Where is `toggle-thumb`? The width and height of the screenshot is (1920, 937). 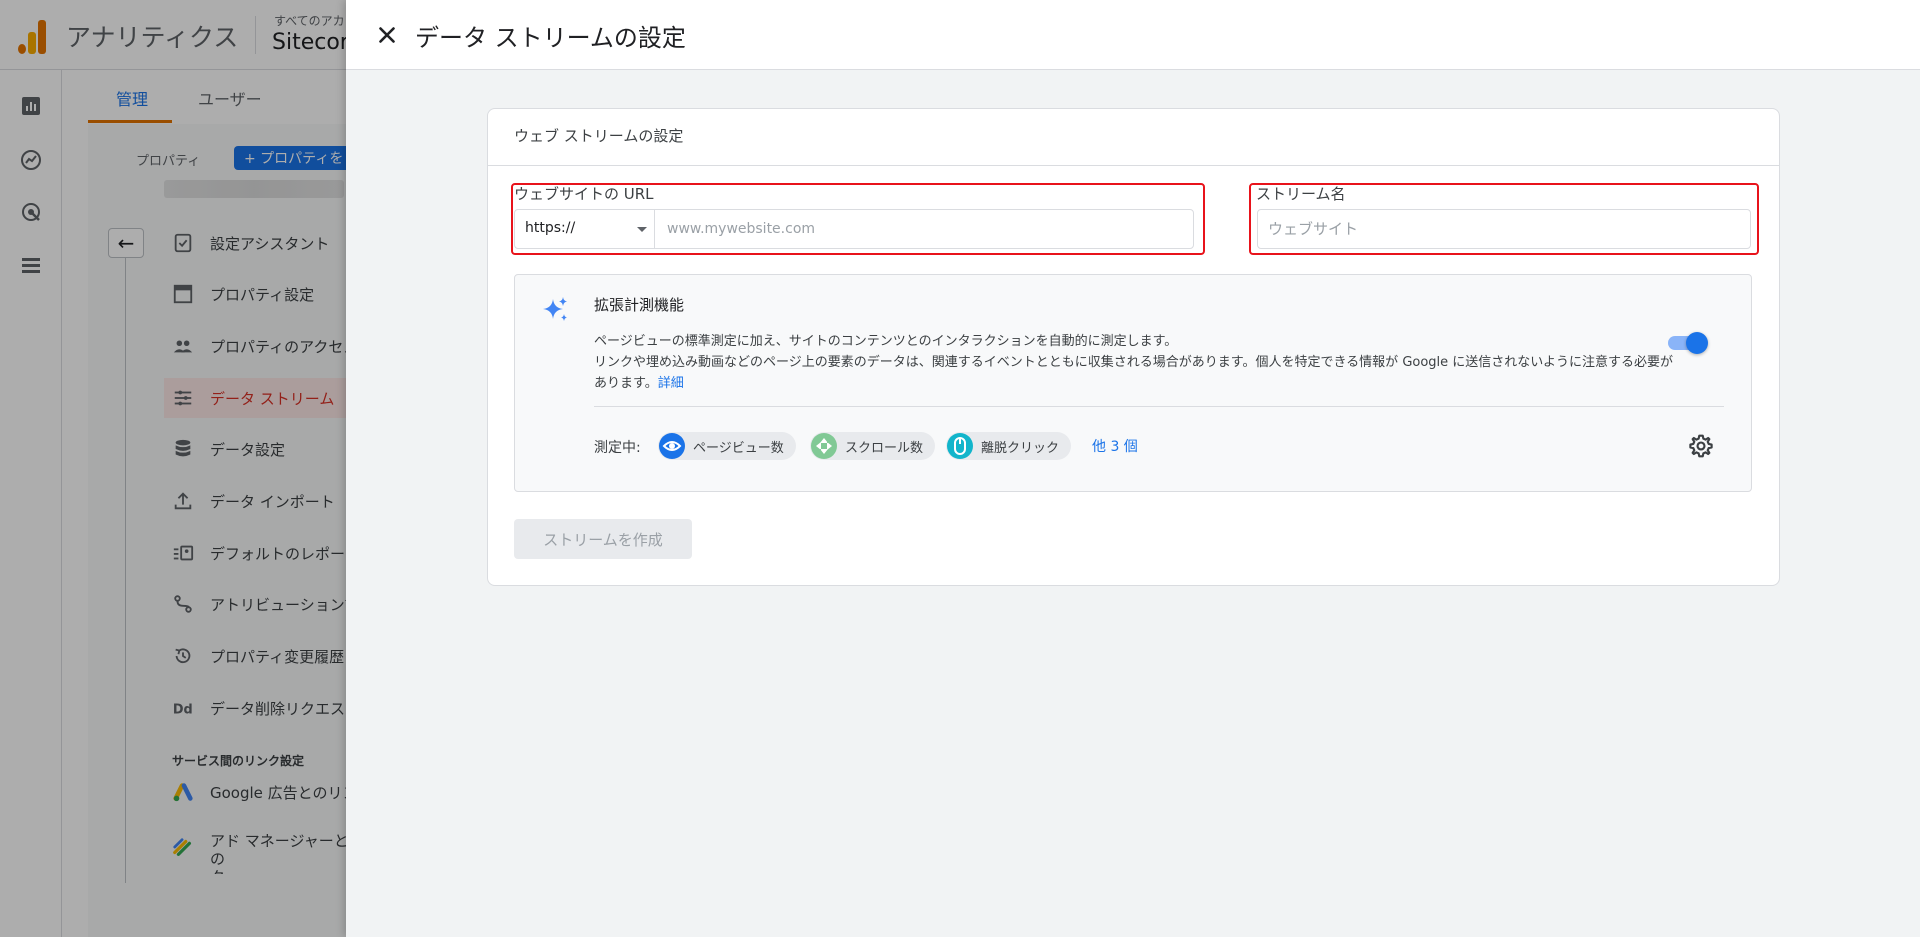 toggle-thumb is located at coordinates (1697, 343).